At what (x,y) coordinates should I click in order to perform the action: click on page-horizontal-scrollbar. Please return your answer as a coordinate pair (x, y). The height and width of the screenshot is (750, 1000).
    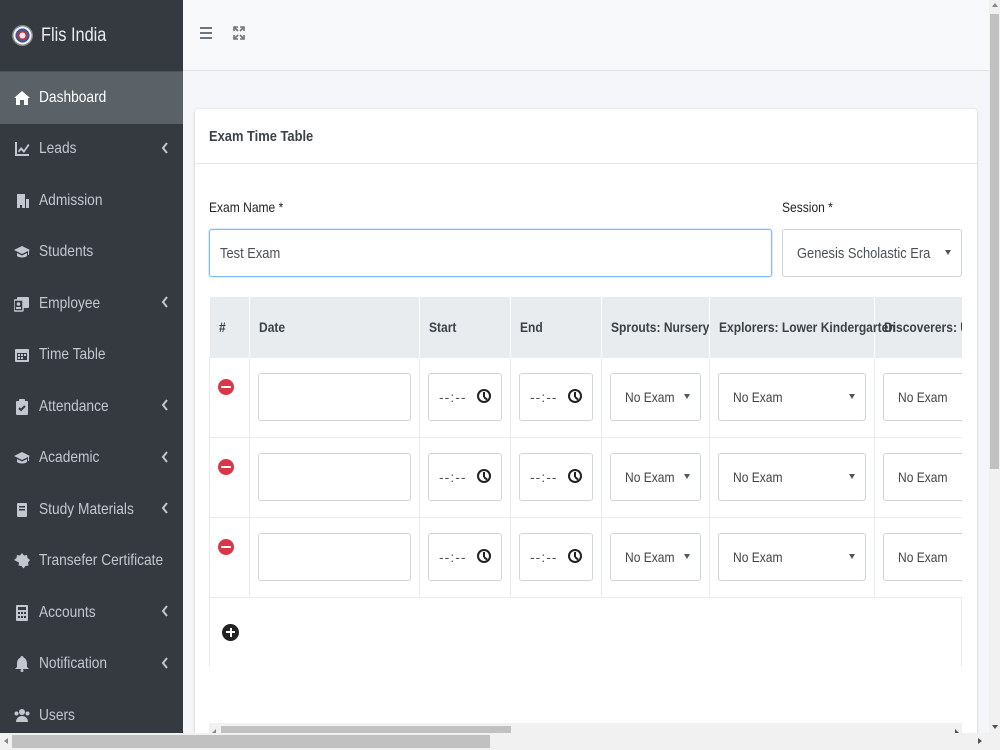
    Looking at the image, I should click on (500, 741).